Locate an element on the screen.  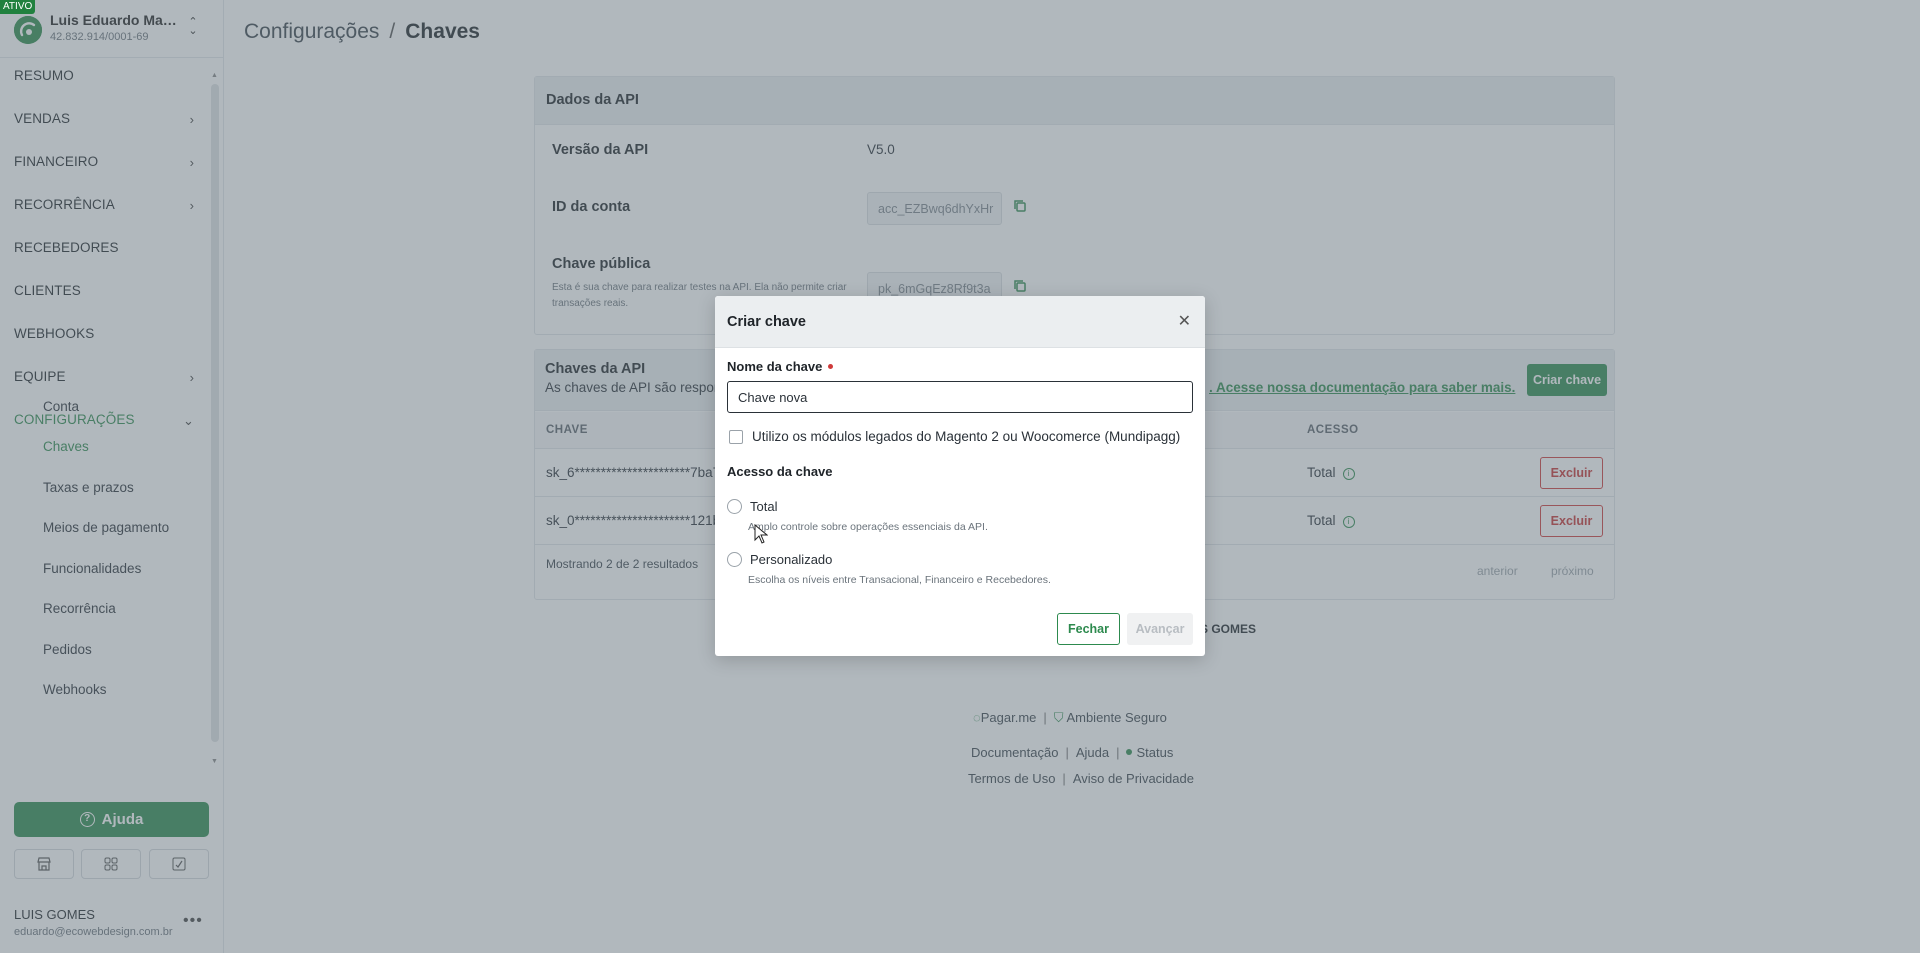
next-button: Avançar is located at coordinates (1160, 629).